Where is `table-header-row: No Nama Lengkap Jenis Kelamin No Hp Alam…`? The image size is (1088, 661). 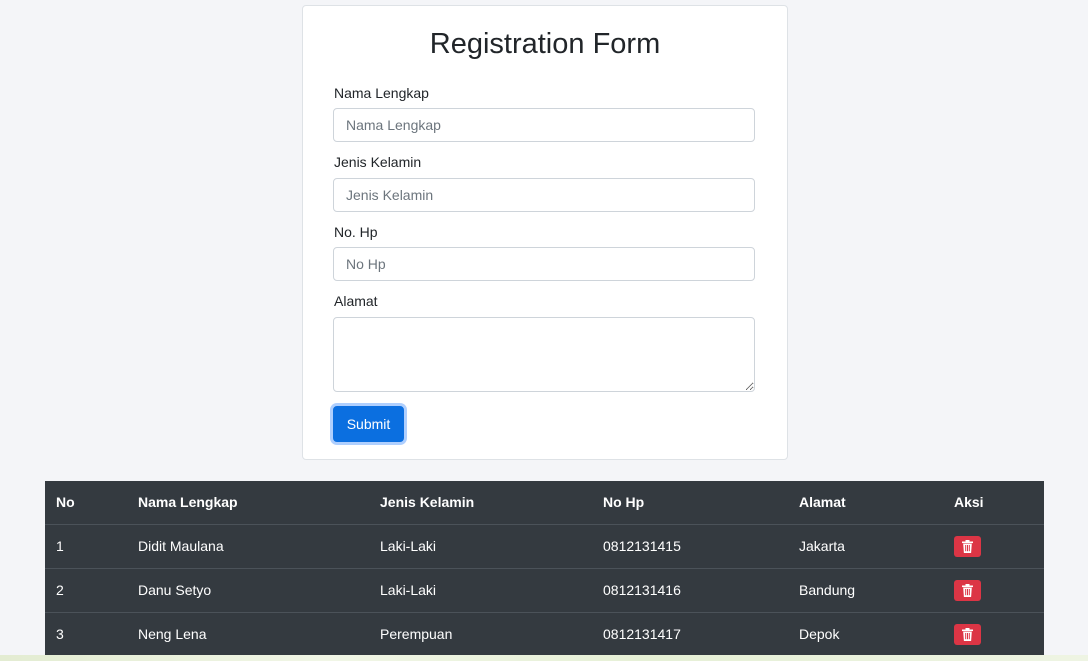 table-header-row: No Nama Lengkap Jenis Kelamin No Hp Alam… is located at coordinates (544, 503).